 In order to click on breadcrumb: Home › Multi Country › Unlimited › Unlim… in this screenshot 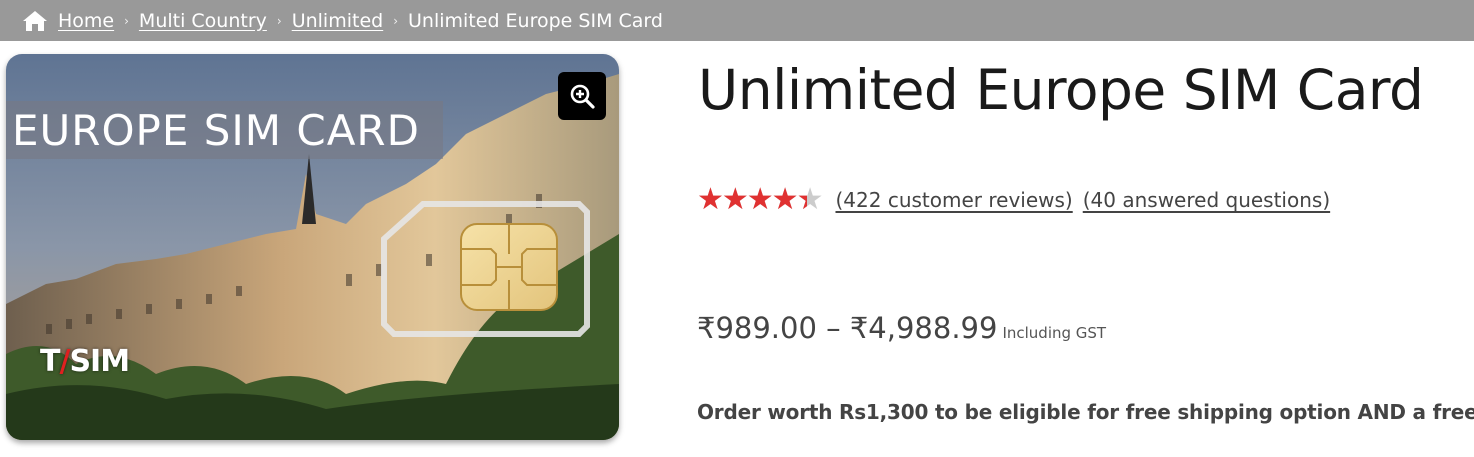, I will do `click(737, 20)`.